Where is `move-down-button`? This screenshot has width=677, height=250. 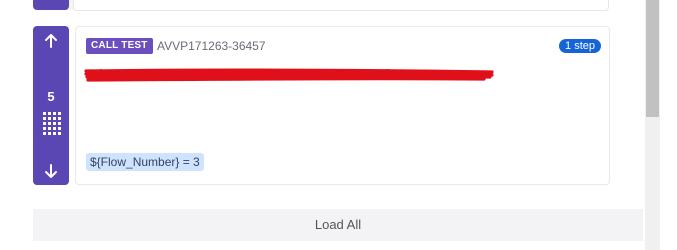
move-down-button is located at coordinates (51, 171).